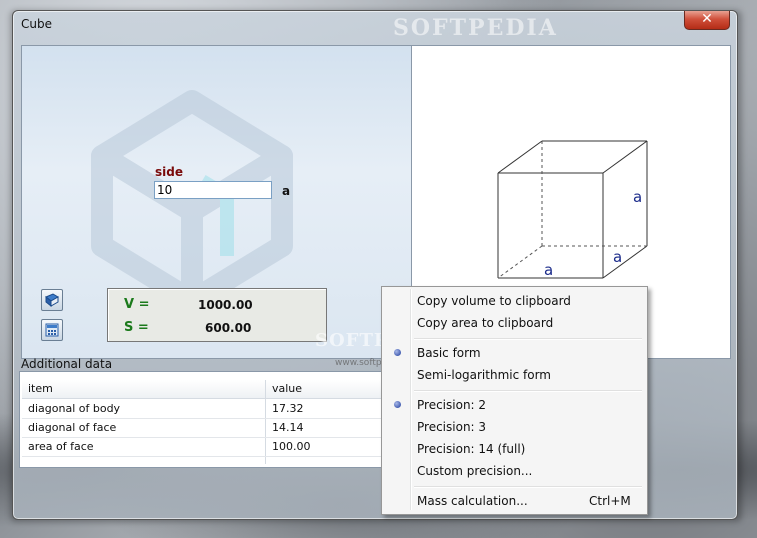  What do you see at coordinates (475, 28) in the screenshot?
I see `softpedia-watermark-top: SOFTPEDIA` at bounding box center [475, 28].